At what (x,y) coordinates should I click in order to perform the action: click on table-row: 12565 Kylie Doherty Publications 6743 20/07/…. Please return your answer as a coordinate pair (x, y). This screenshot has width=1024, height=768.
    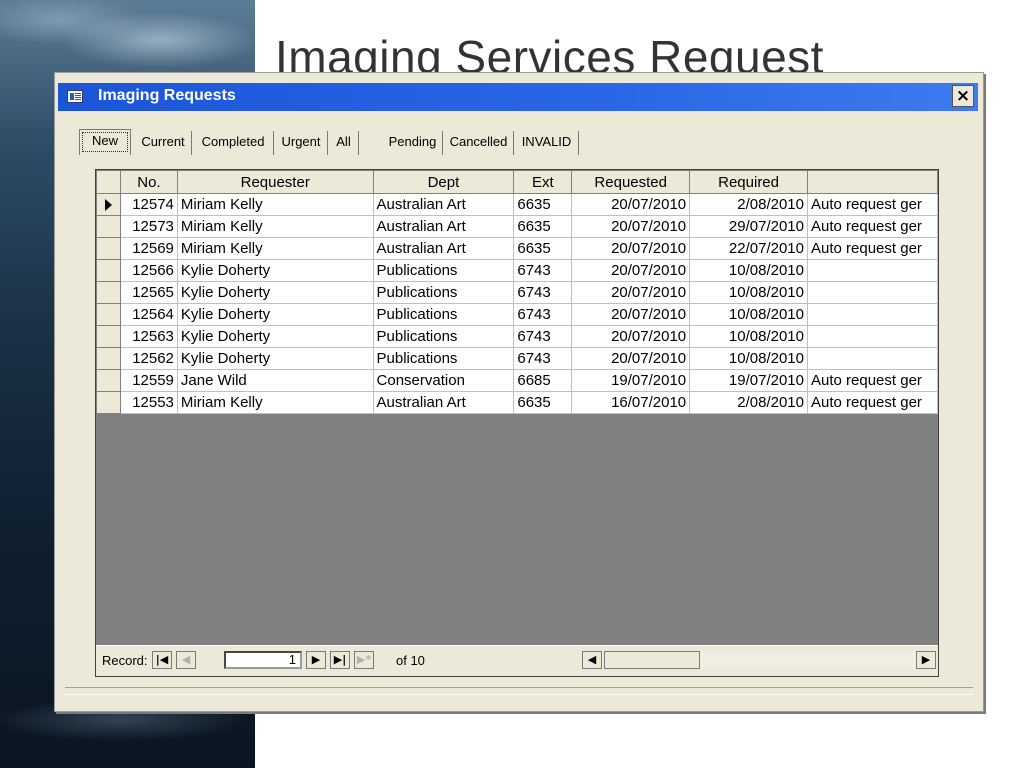
    Looking at the image, I should click on (517, 292).